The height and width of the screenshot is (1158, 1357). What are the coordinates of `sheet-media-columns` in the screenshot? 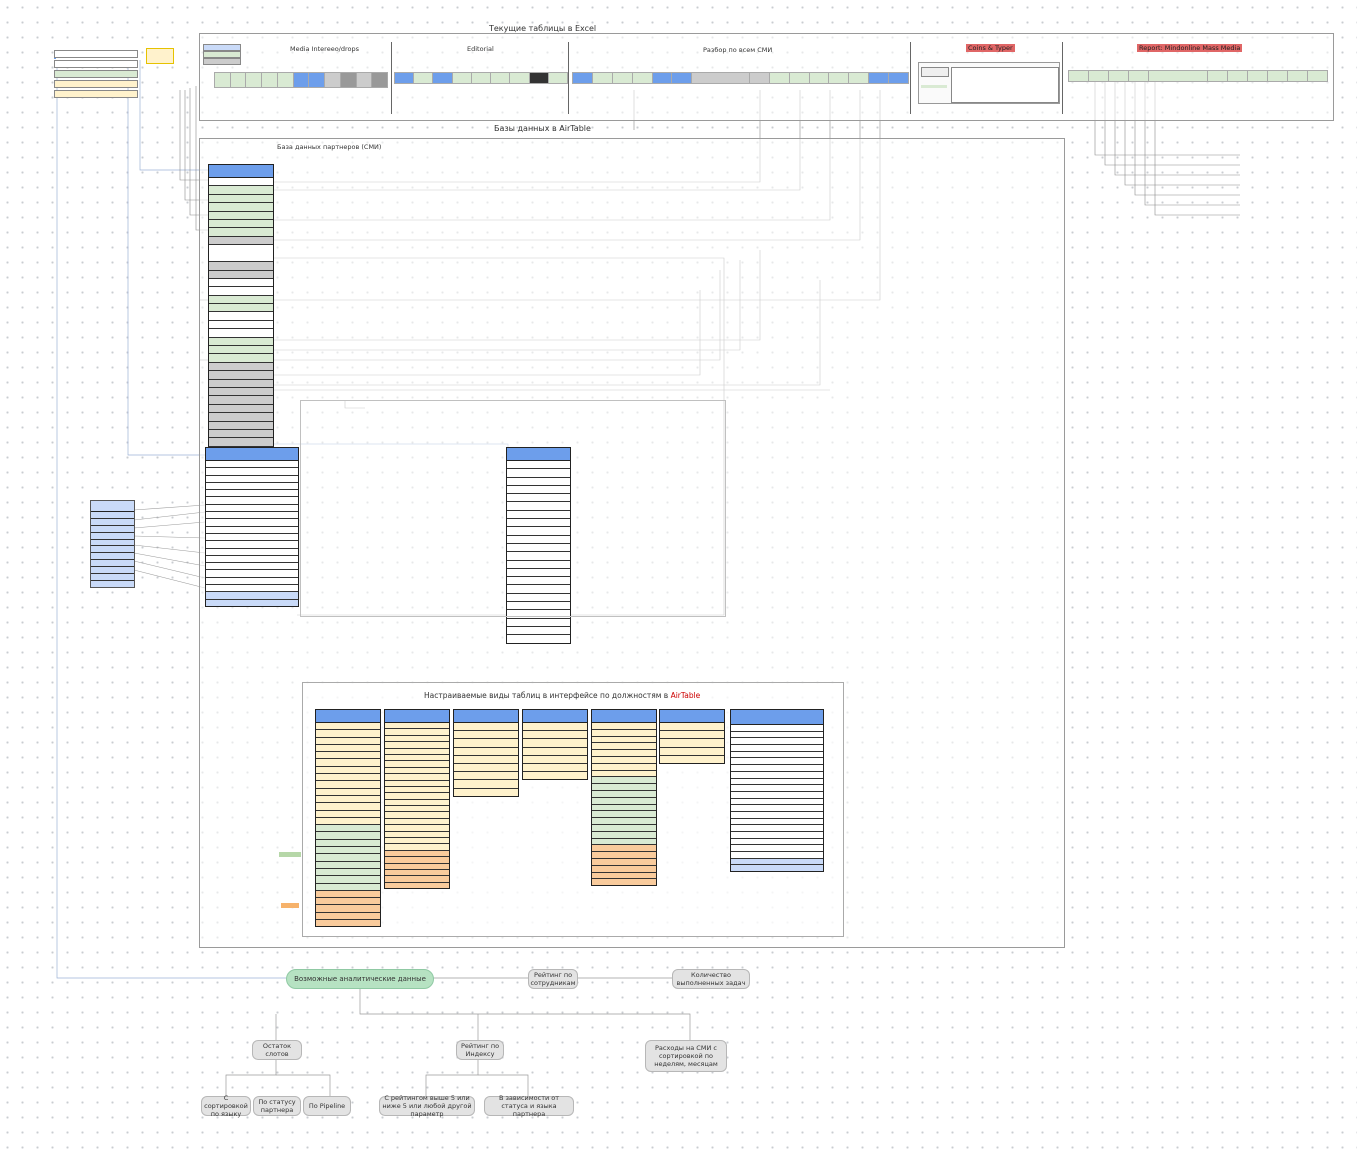 It's located at (301, 80).